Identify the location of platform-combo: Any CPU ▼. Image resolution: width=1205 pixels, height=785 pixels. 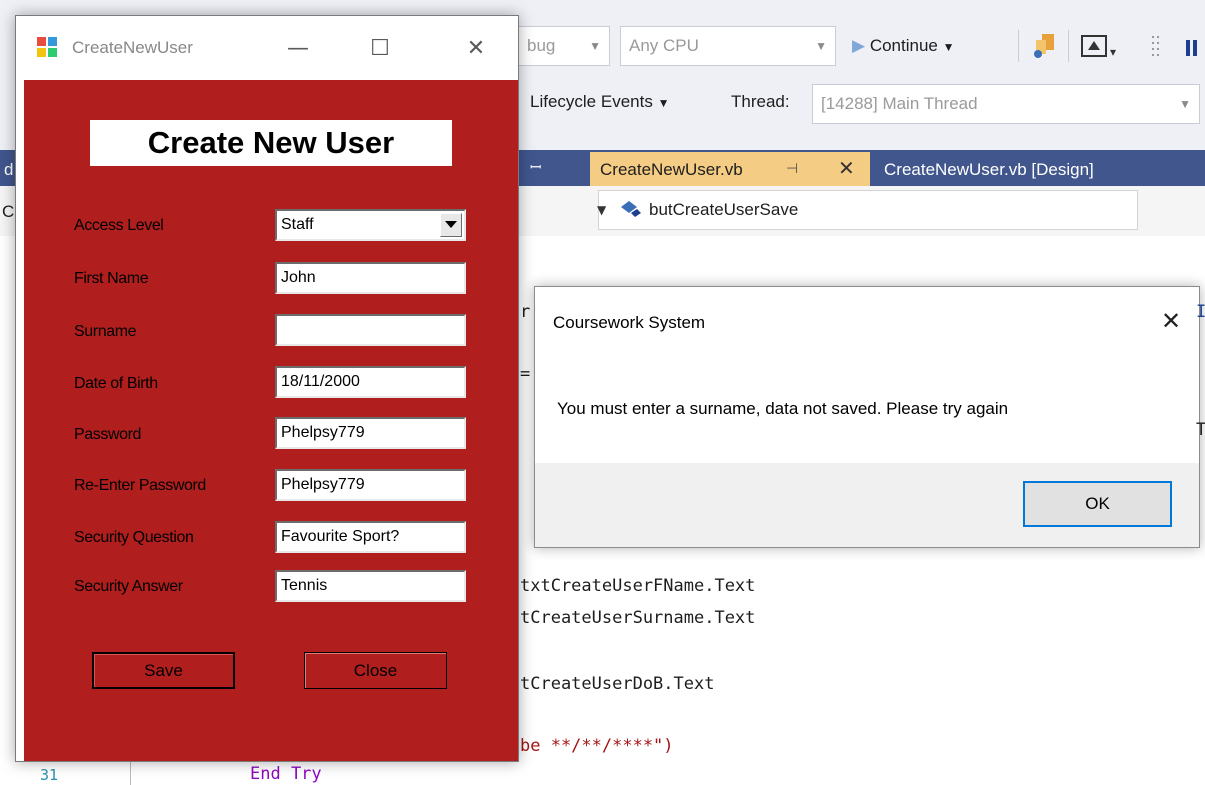
(728, 46).